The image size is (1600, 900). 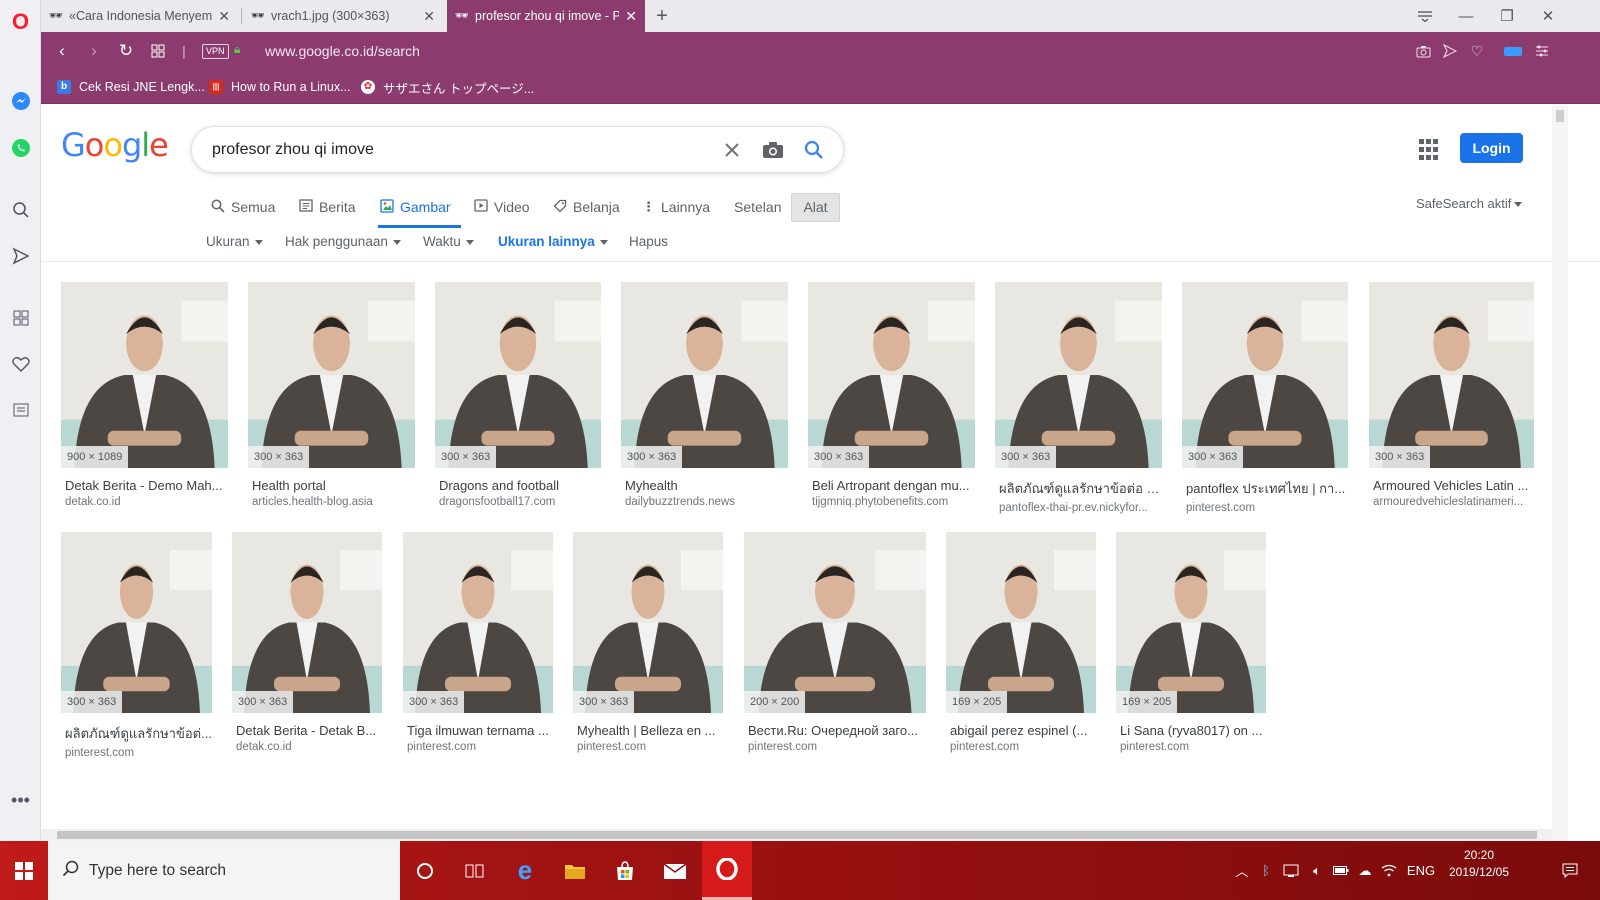 I want to click on easy-setup-icon, so click(x=1542, y=51).